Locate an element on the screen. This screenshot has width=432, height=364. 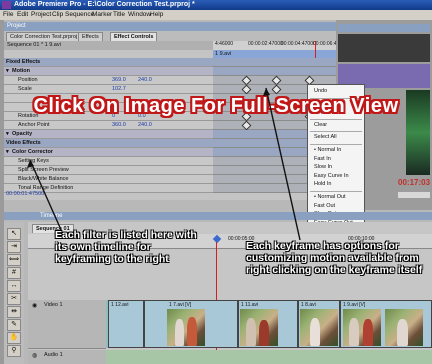
callout-arrow-right is located at coordinates (283, 164).